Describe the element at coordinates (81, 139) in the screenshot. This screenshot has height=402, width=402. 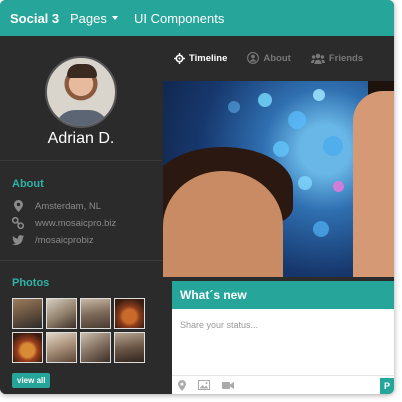
I see `profile-name: Adrian D.` at that location.